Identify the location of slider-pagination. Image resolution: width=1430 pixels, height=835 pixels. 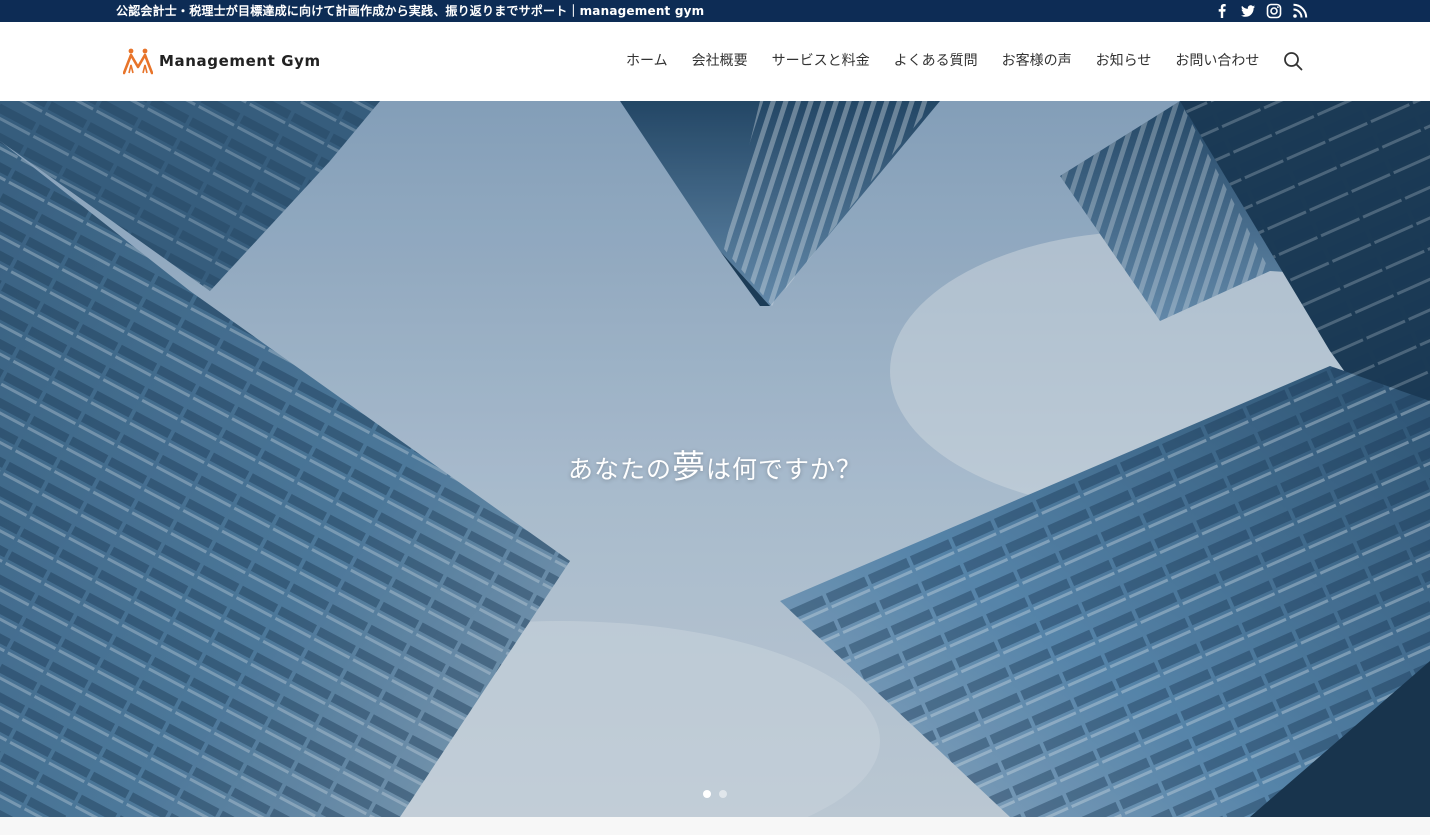
(715, 794).